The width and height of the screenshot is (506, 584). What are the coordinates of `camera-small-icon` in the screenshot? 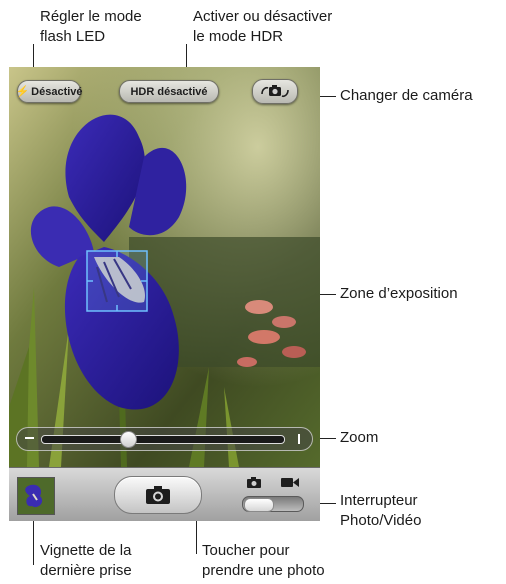 It's located at (254, 482).